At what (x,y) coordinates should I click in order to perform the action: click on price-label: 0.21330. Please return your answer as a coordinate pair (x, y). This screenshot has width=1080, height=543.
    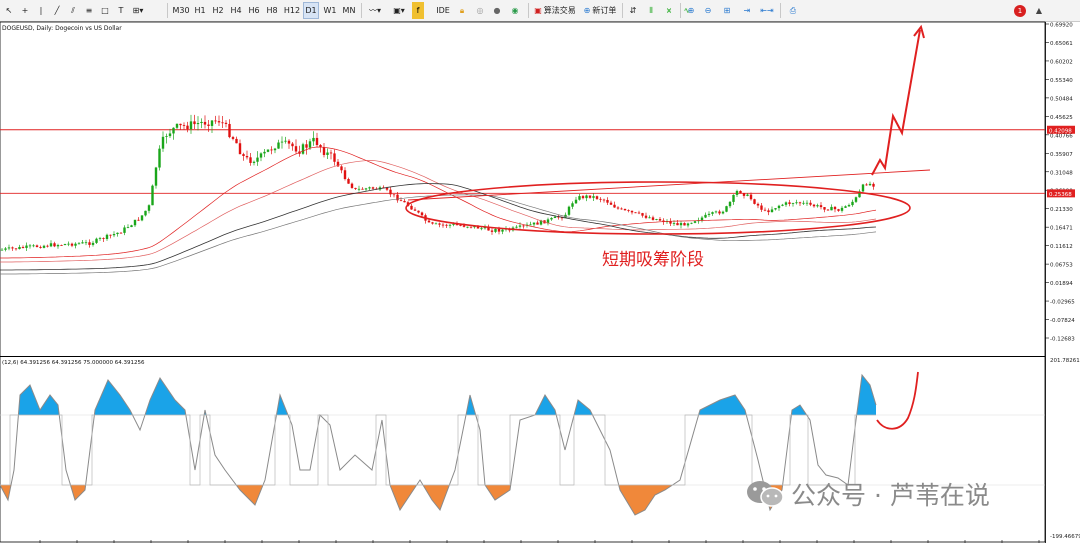
    Looking at the image, I should click on (1061, 210).